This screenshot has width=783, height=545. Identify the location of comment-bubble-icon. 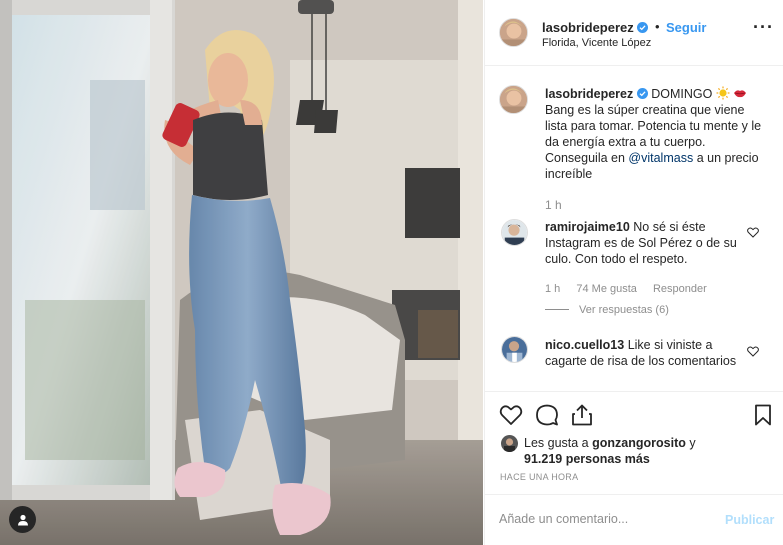
(547, 415).